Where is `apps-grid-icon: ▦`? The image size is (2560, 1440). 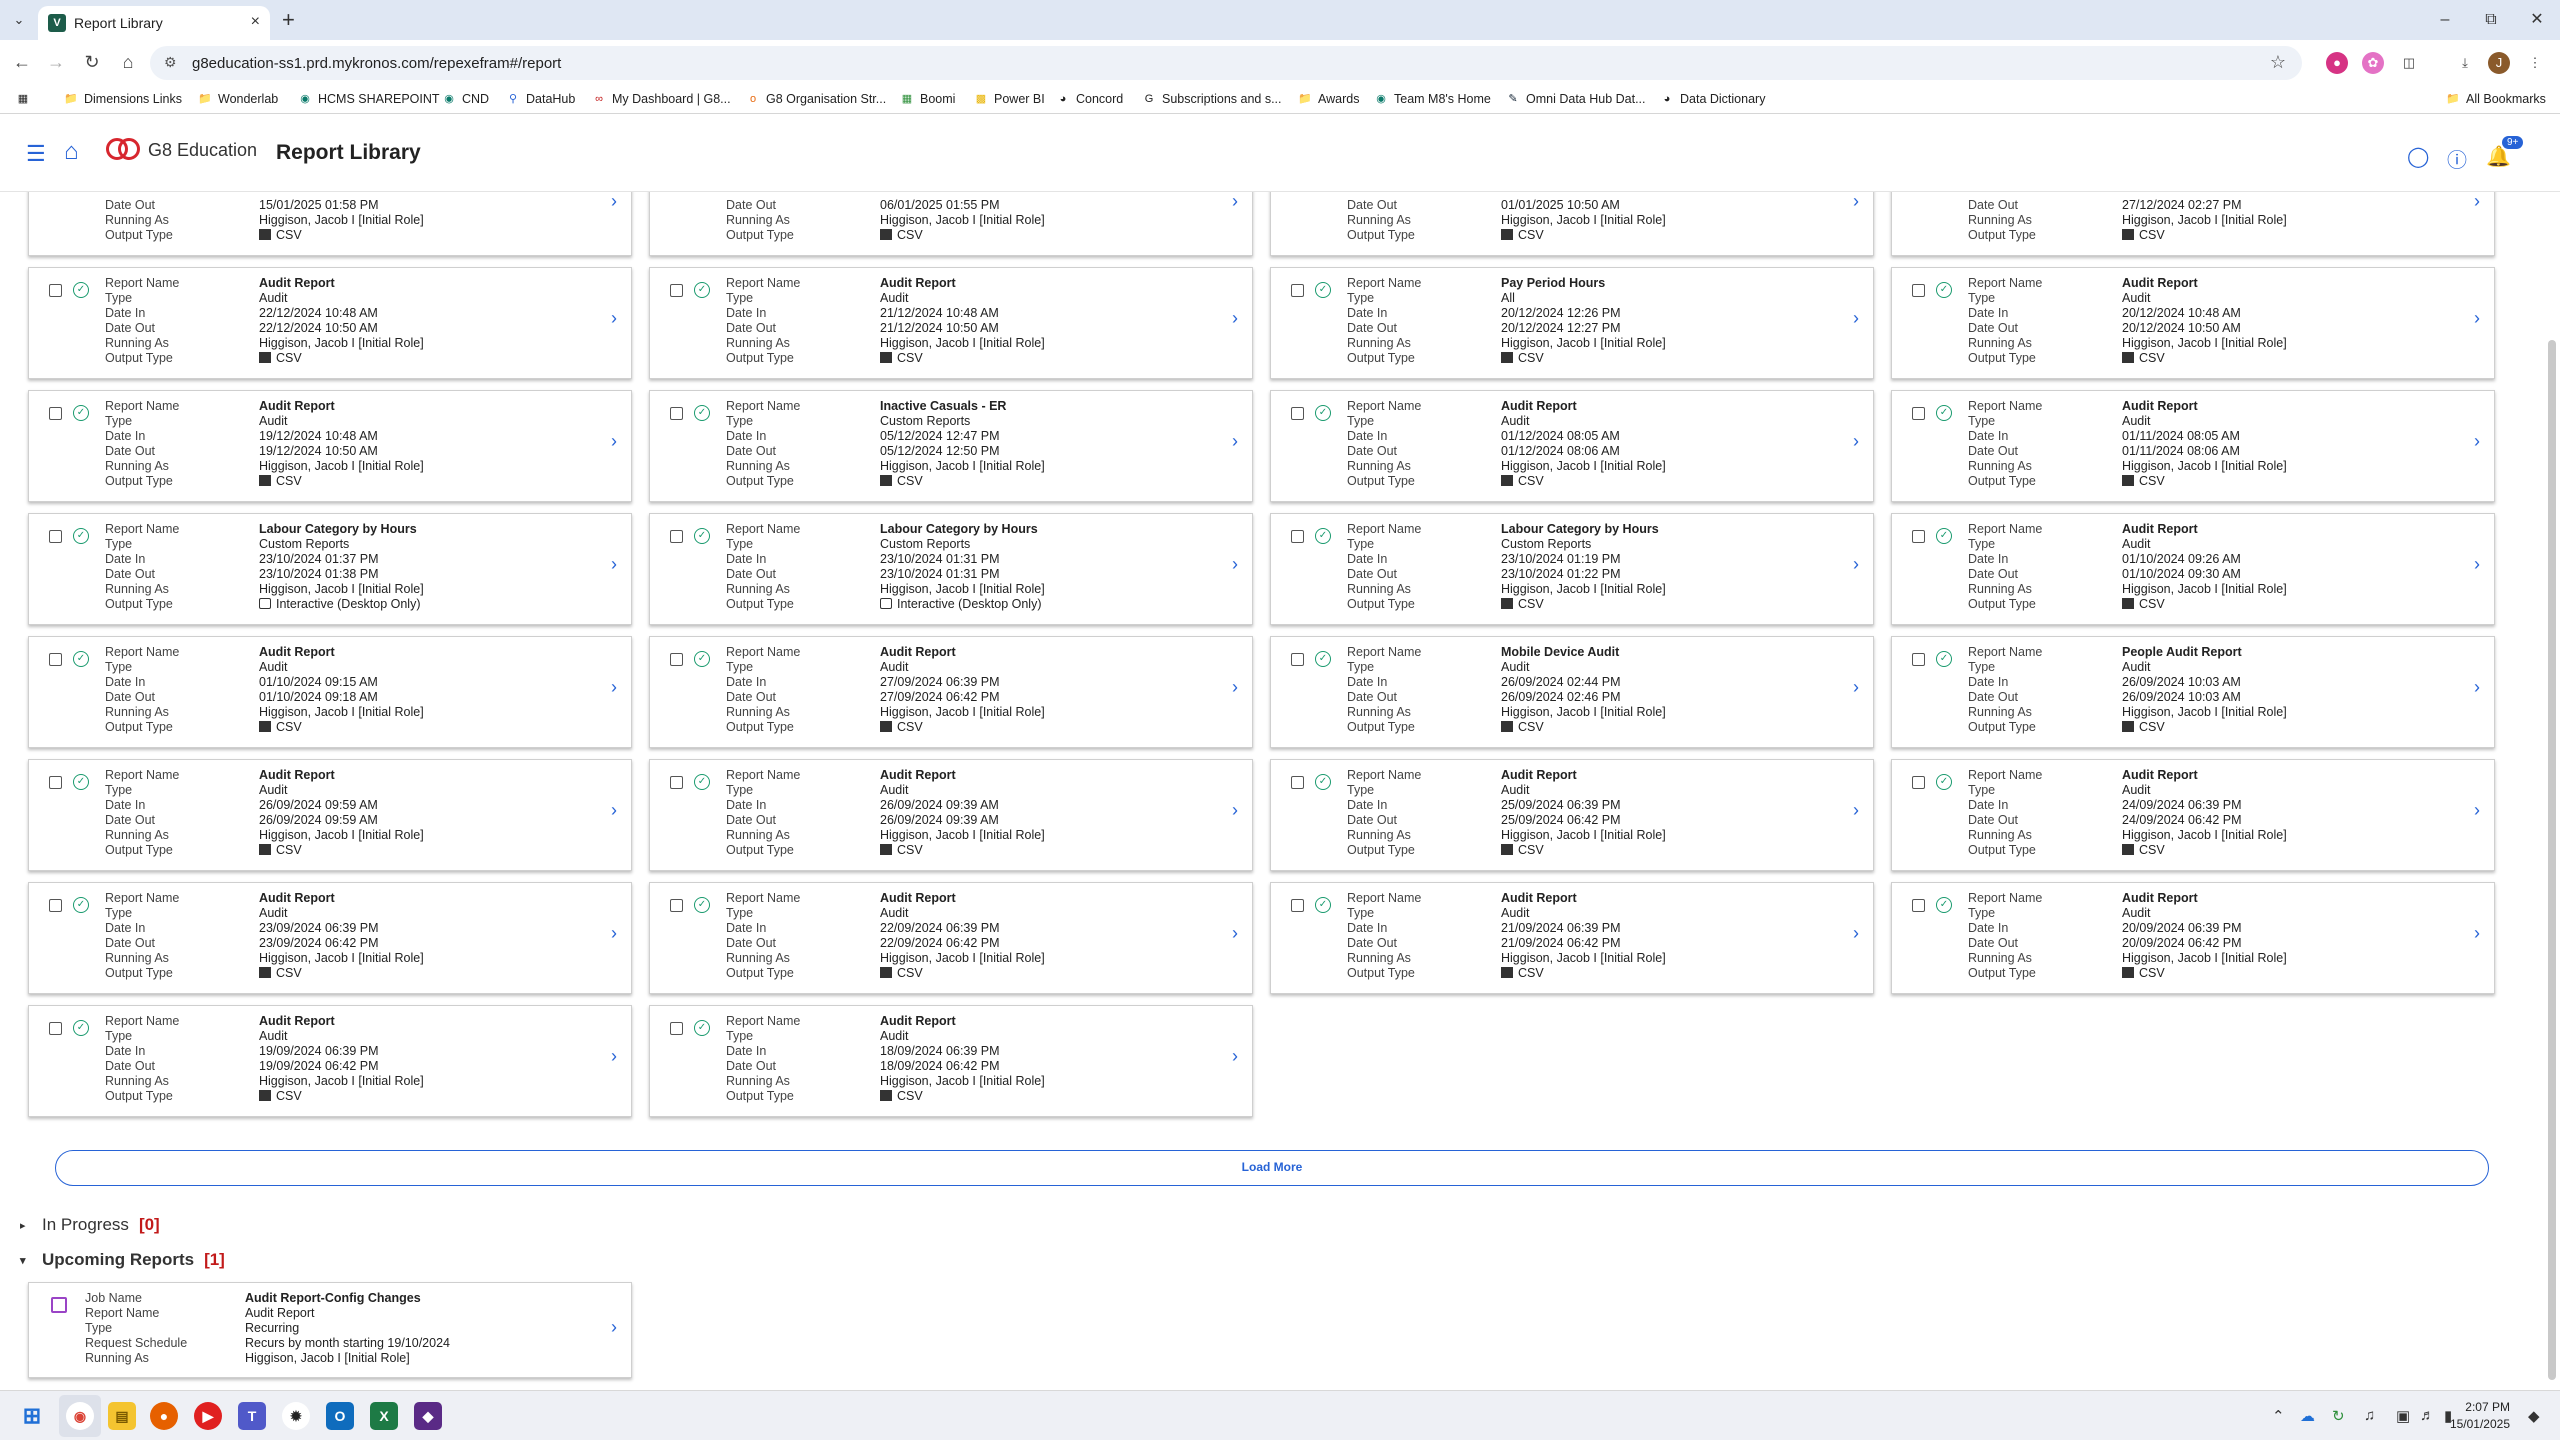
apps-grid-icon: ▦ is located at coordinates (23, 99).